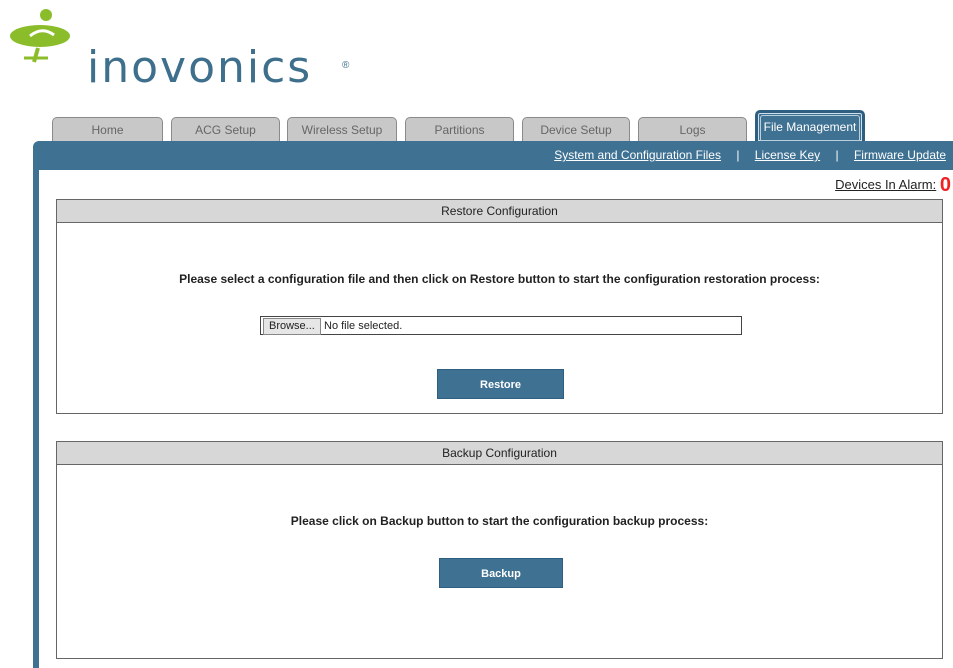  What do you see at coordinates (36, 419) in the screenshot?
I see `content-left-border` at bounding box center [36, 419].